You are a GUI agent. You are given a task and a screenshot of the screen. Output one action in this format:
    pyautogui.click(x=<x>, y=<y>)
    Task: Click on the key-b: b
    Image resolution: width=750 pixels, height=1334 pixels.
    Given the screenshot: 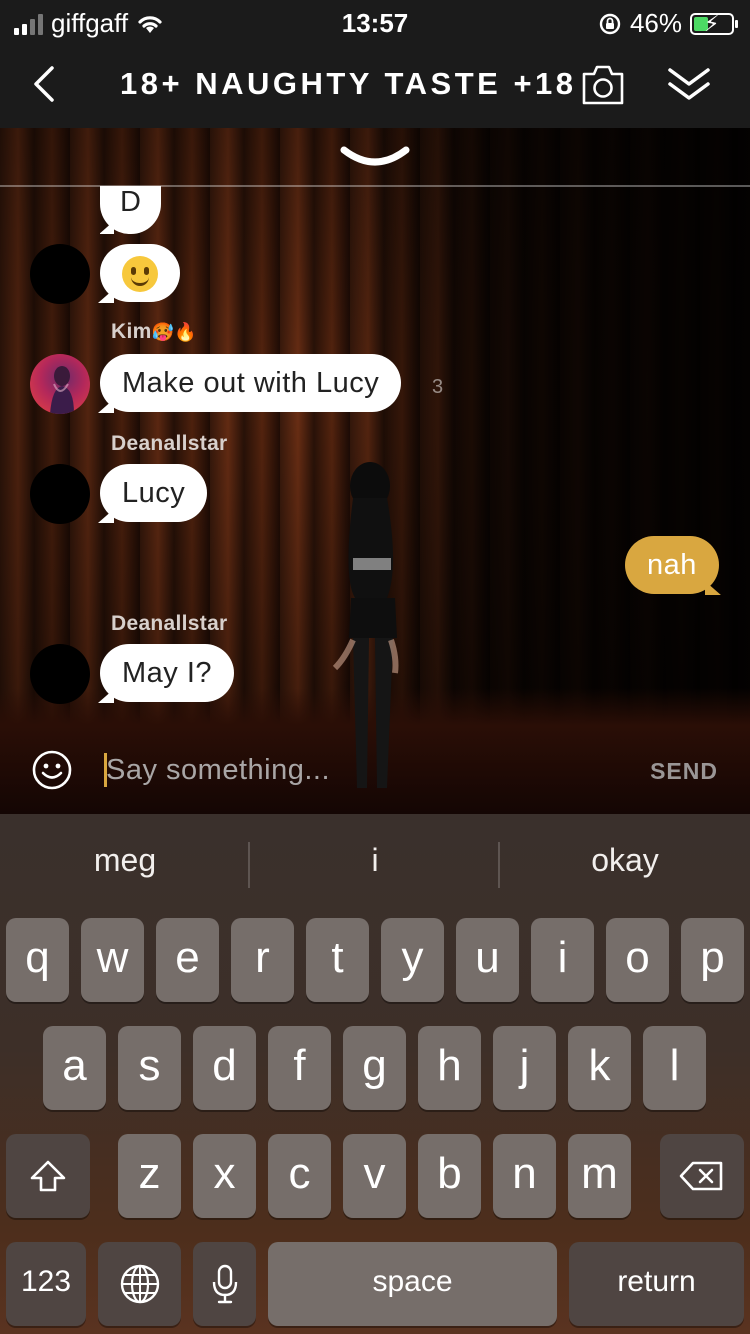 What is the action you would take?
    pyautogui.click(x=449, y=1176)
    